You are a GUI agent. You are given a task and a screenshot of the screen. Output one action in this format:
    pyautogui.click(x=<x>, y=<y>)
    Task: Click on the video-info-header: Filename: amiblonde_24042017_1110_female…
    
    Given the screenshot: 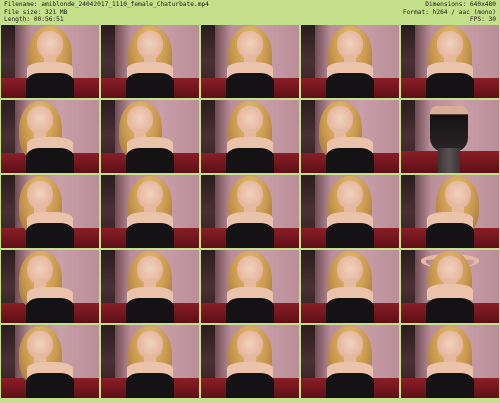 What is the action you would take?
    pyautogui.click(x=250, y=12)
    